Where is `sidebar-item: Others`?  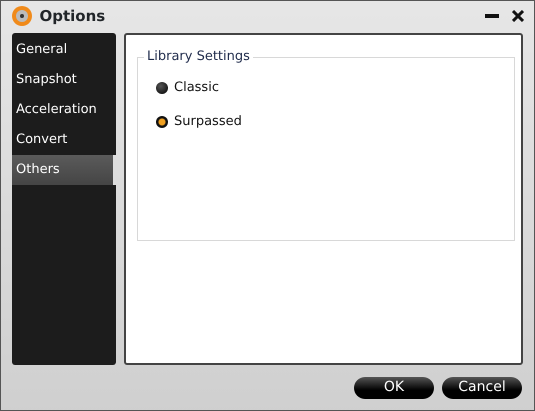 sidebar-item: Others is located at coordinates (64, 170).